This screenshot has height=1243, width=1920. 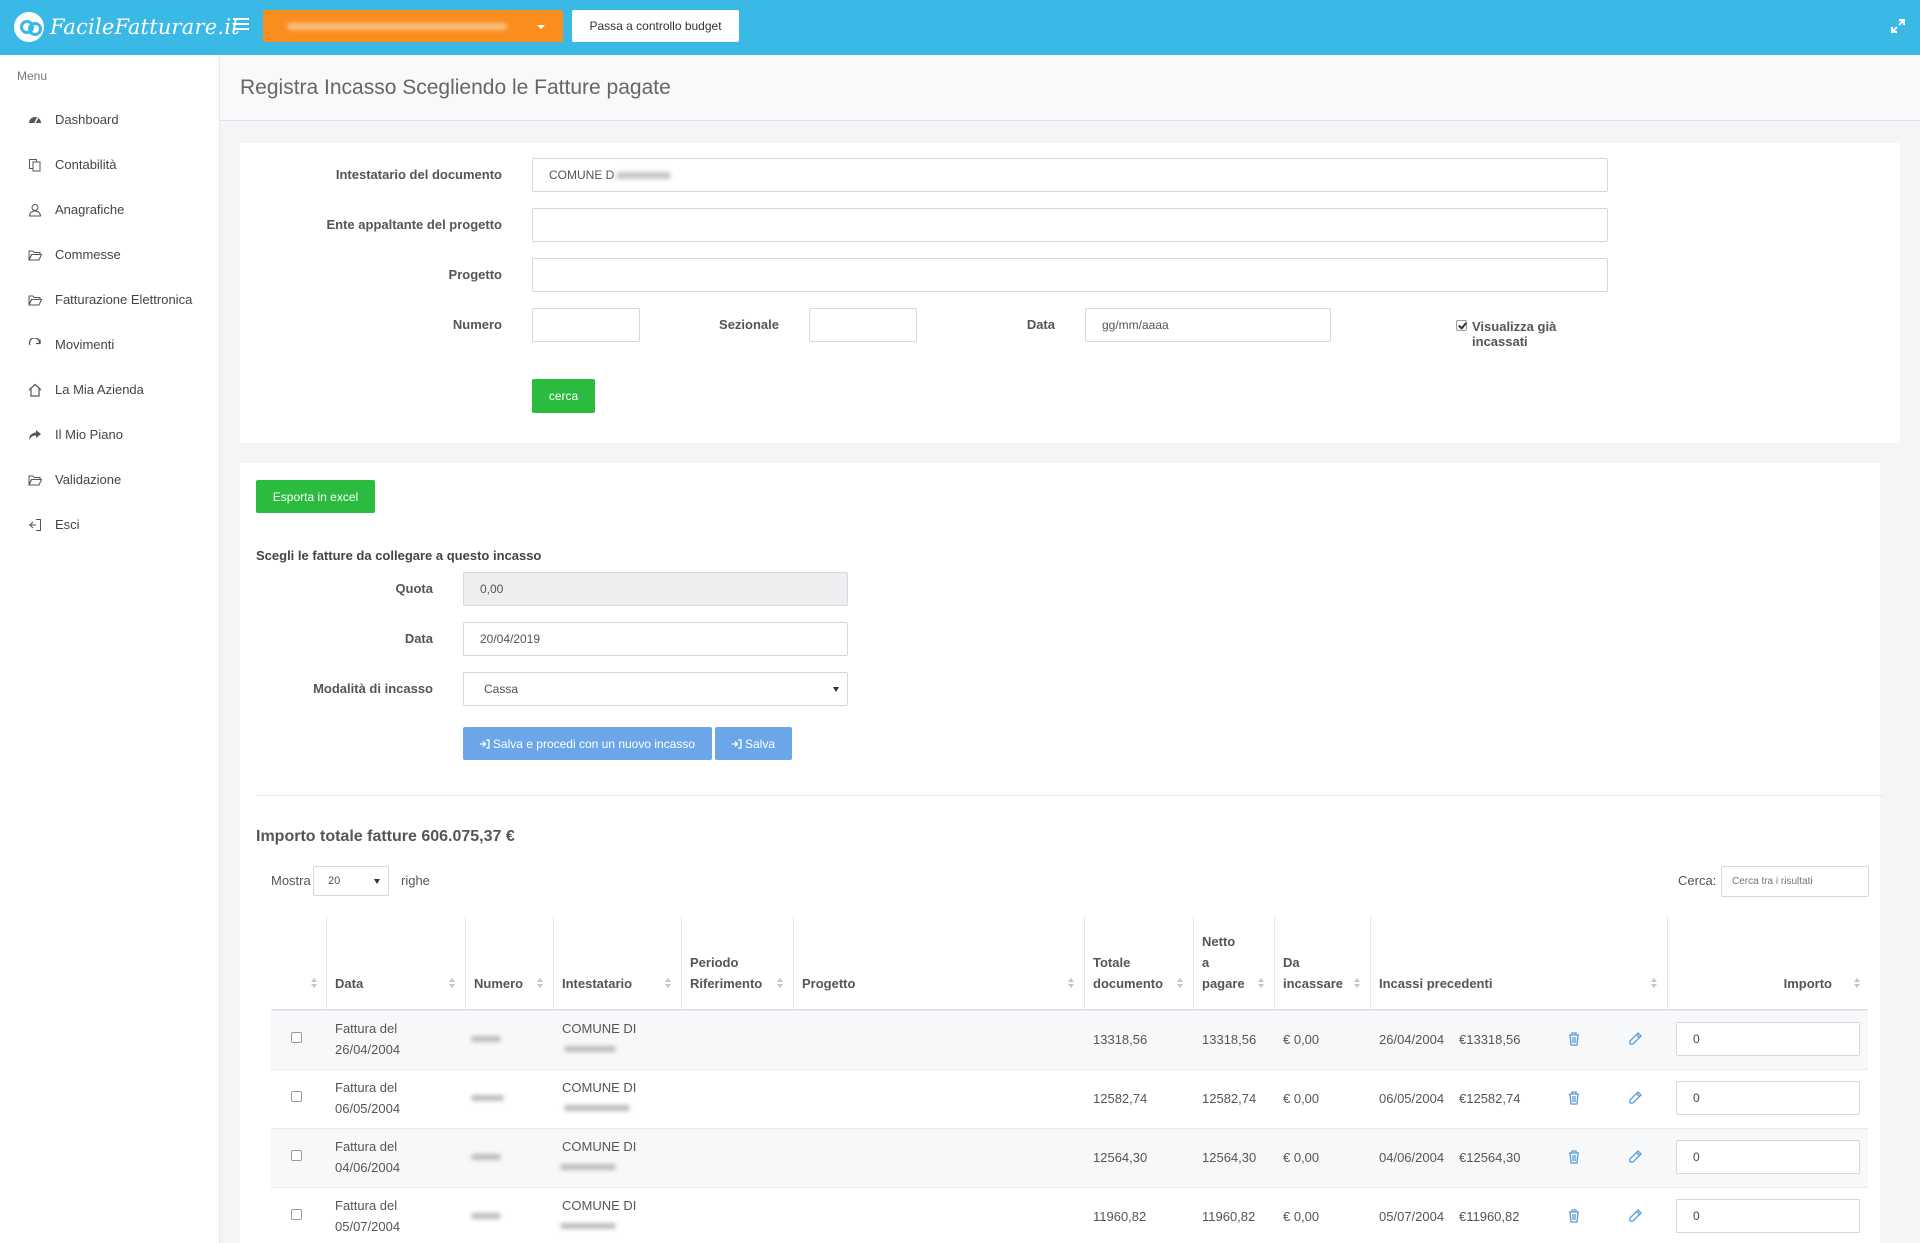 I want to click on header-da-incassare: Da incassare, so click(x=1313, y=973).